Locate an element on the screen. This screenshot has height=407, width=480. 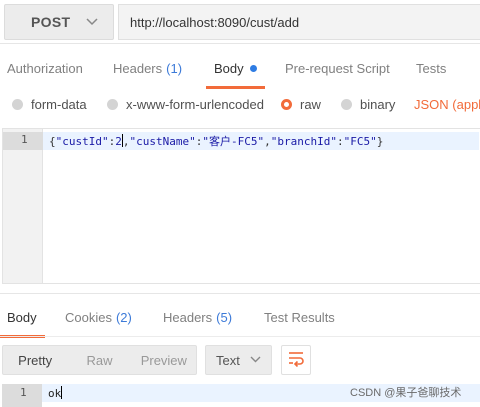
tab-body: Body is located at coordinates (235, 68).